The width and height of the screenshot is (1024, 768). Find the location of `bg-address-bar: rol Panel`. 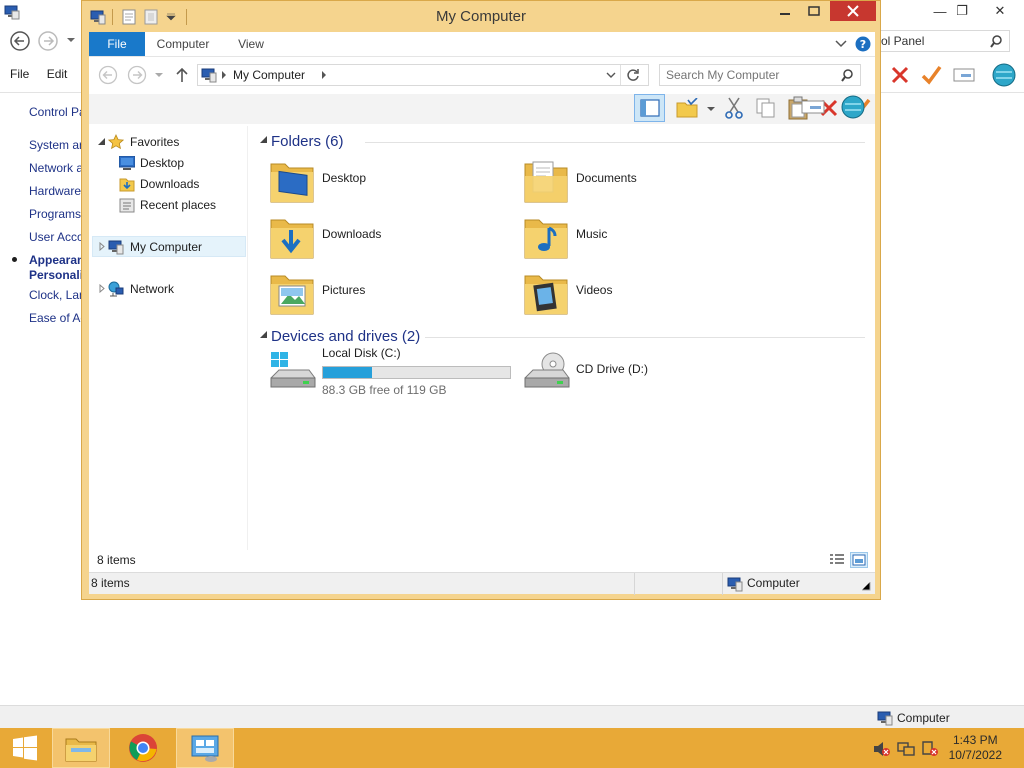

bg-address-bar: rol Panel is located at coordinates (941, 41).